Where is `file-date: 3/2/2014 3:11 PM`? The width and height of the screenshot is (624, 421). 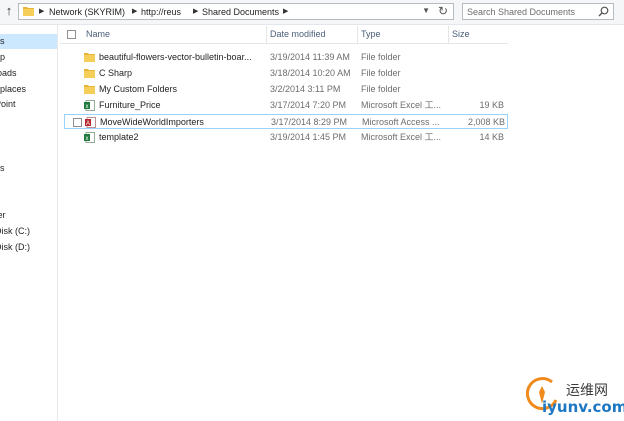
file-date: 3/2/2014 3:11 PM is located at coordinates (305, 89).